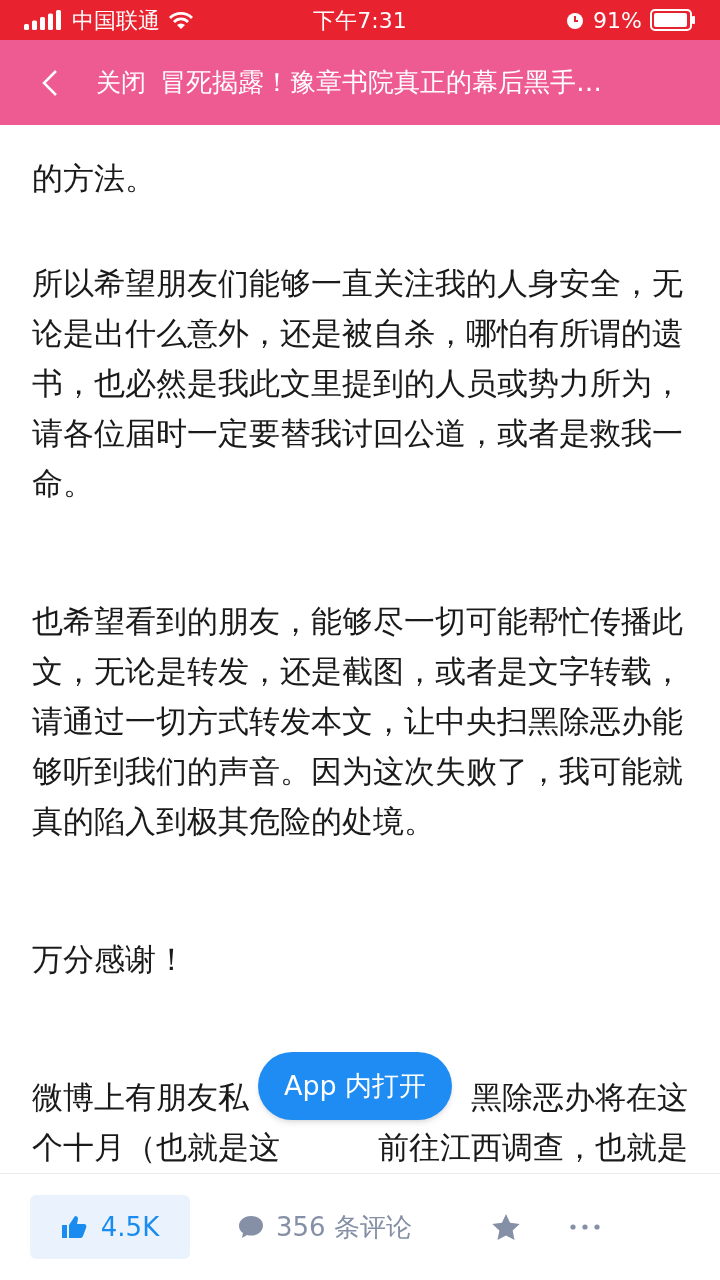  I want to click on status-time: 下午7:31, so click(360, 20).